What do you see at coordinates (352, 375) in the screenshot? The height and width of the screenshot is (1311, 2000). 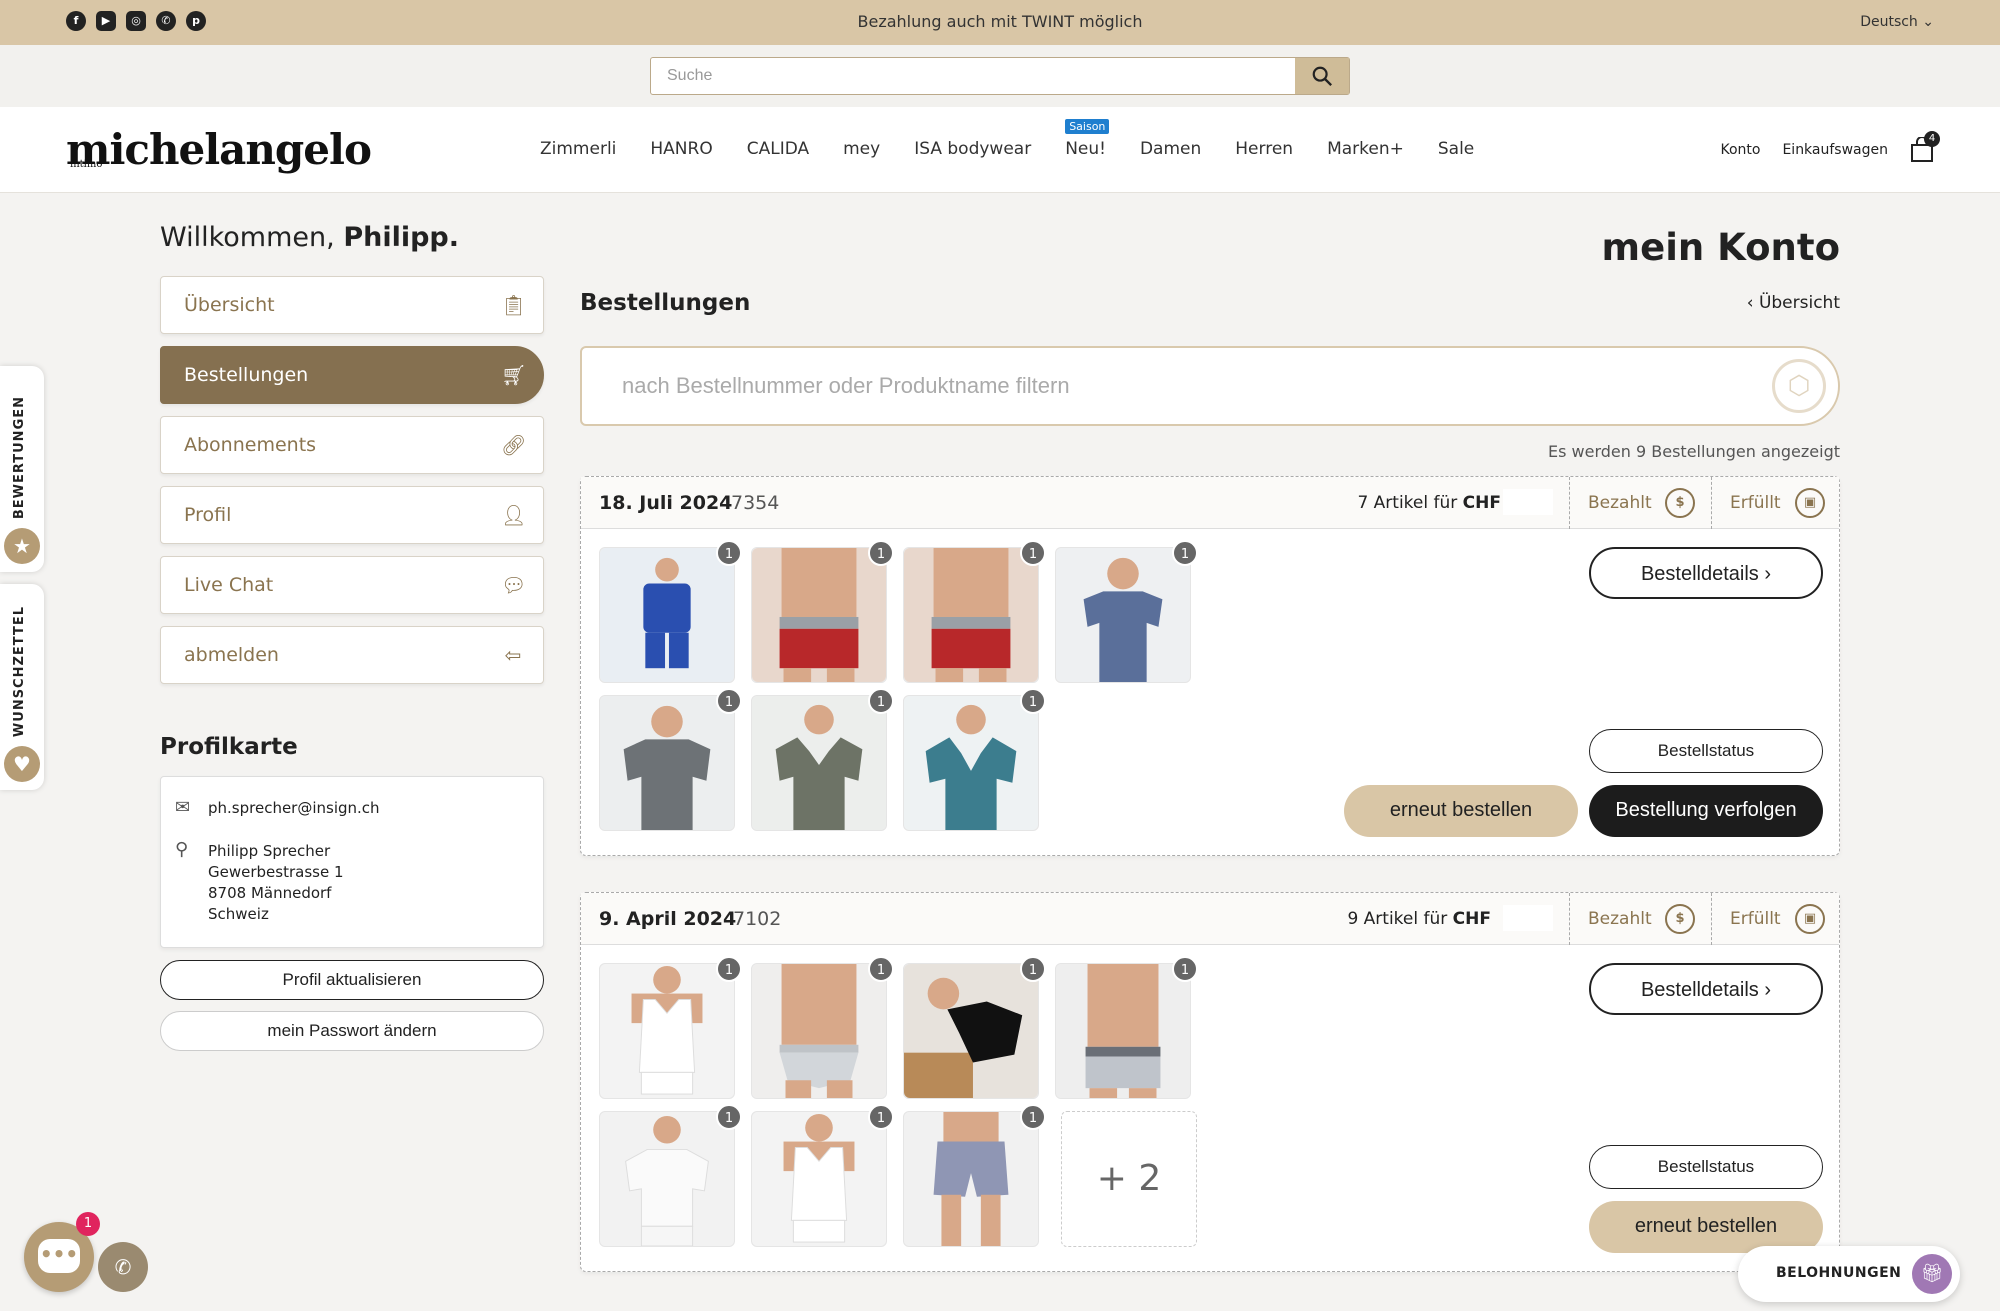 I see `menu-item-bestellungen: Bestellungen 🛒︎` at bounding box center [352, 375].